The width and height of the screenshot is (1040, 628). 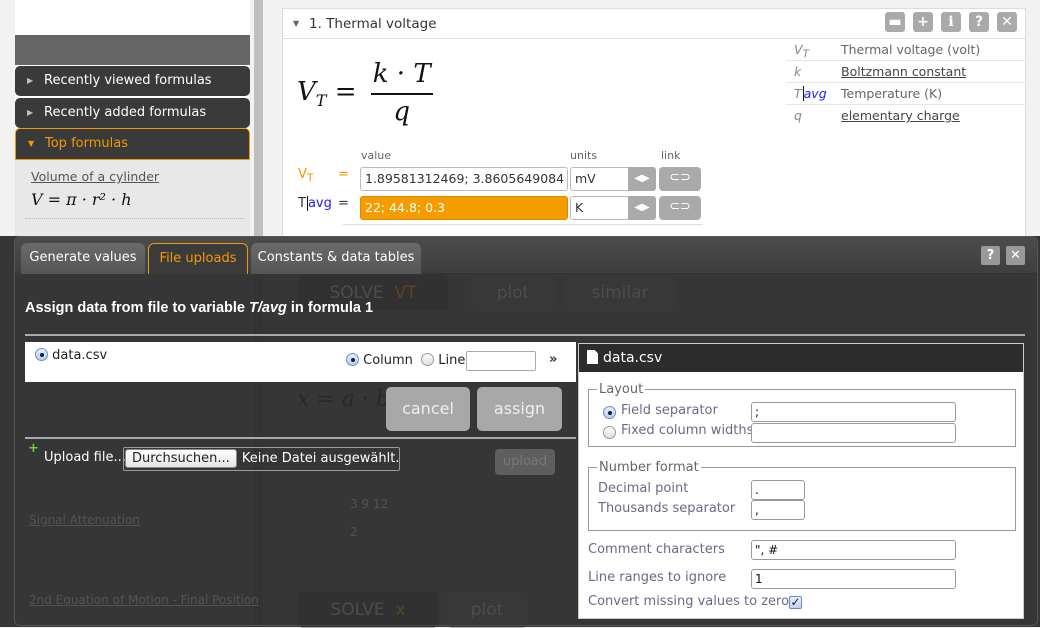 I want to click on convert-missing-label: Convert missing values to zero:, so click(x=691, y=601).